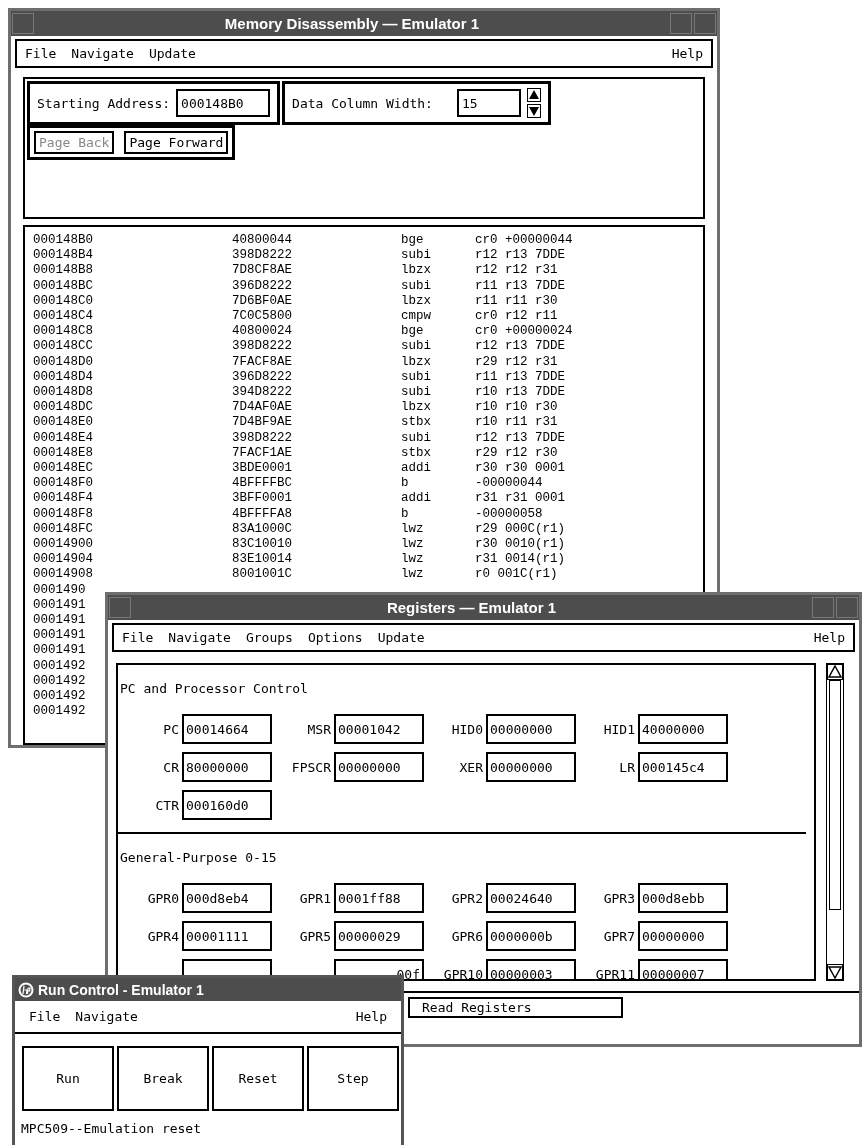 The height and width of the screenshot is (1145, 862). I want to click on opcode-cell: 7D4AF0AE, so click(262, 408).